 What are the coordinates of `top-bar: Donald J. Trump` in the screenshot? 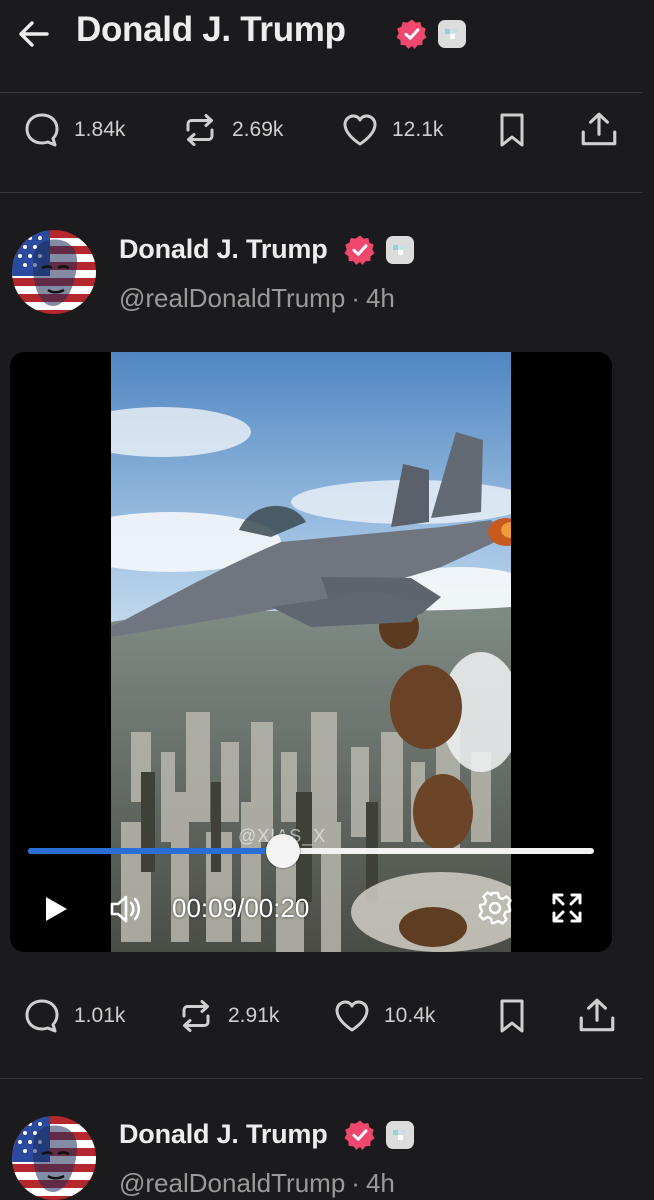 It's located at (327, 43).